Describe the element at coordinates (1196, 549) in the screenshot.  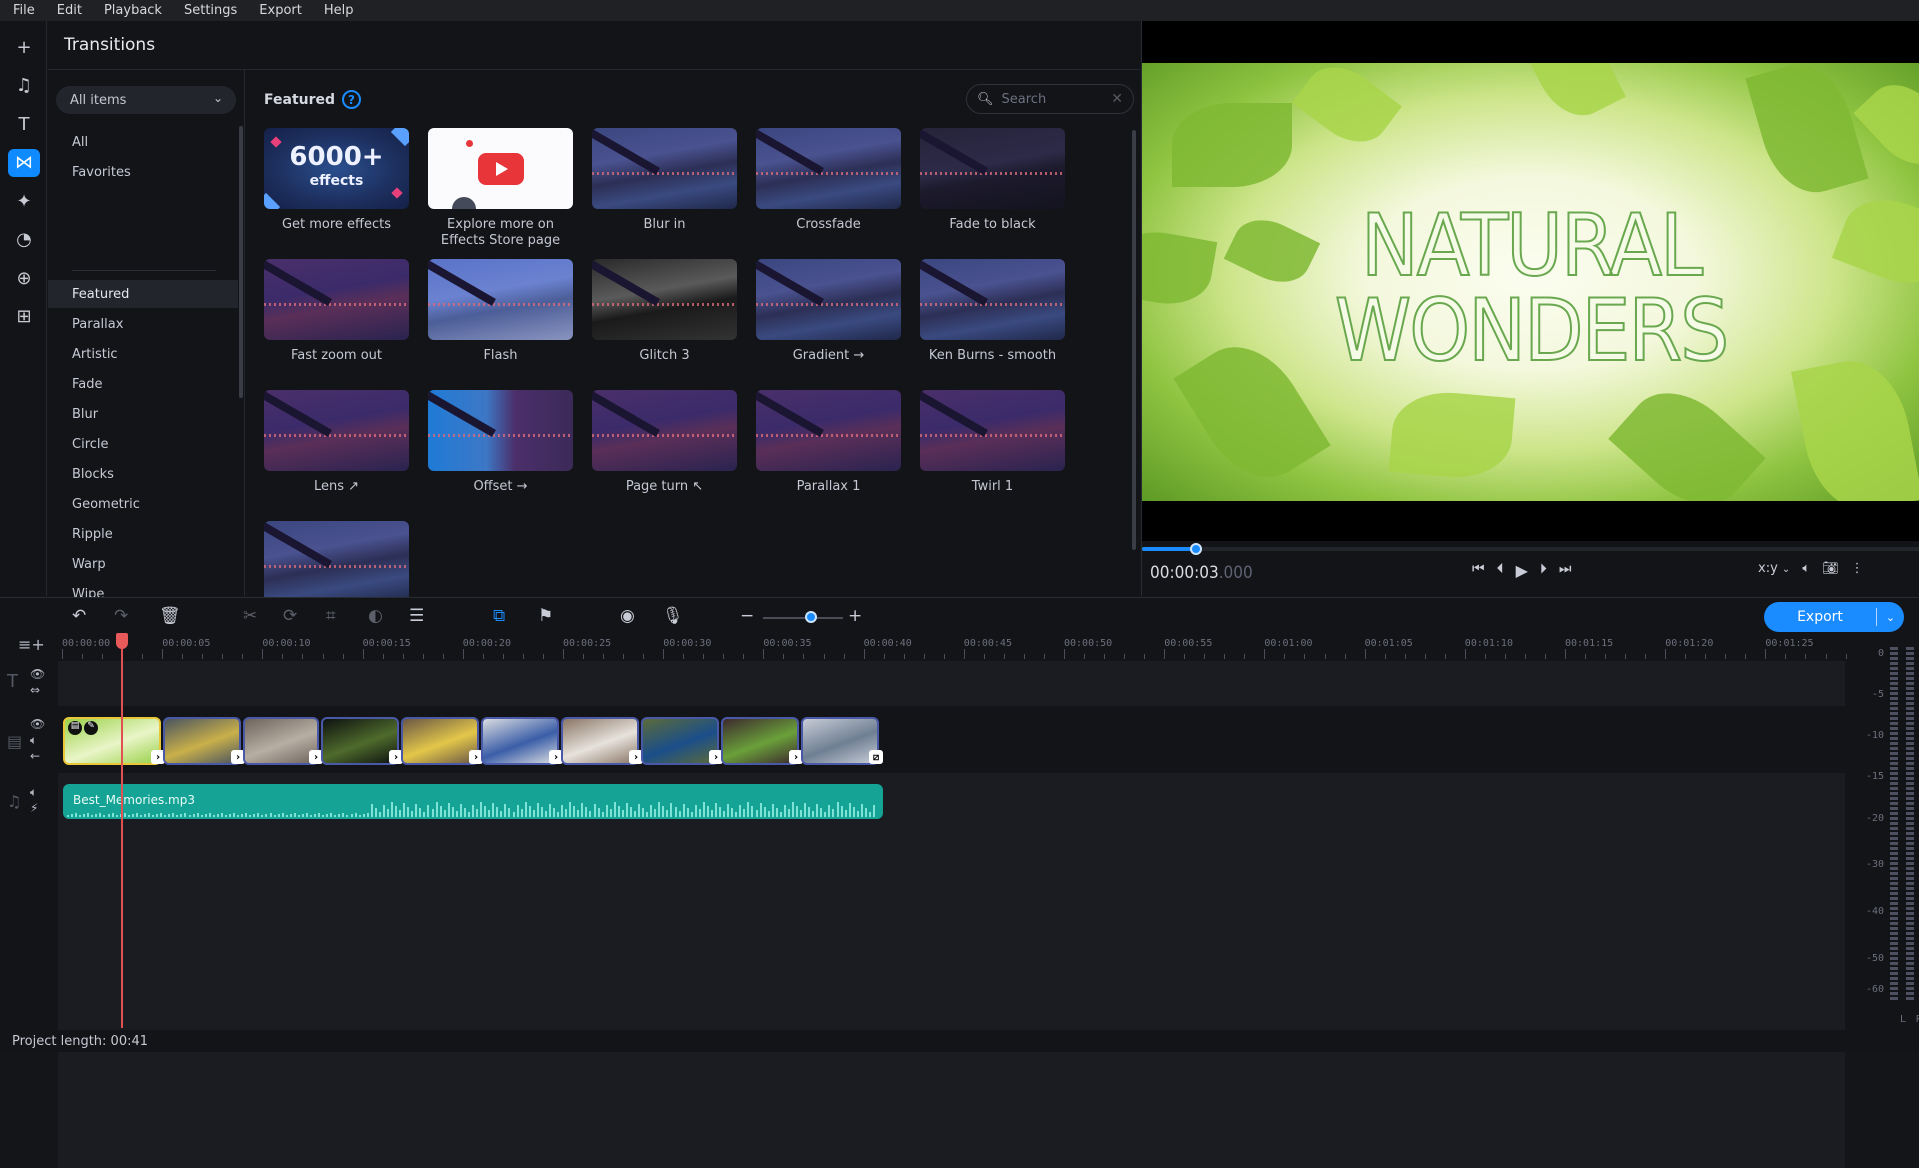
I see `progress-handle` at that location.